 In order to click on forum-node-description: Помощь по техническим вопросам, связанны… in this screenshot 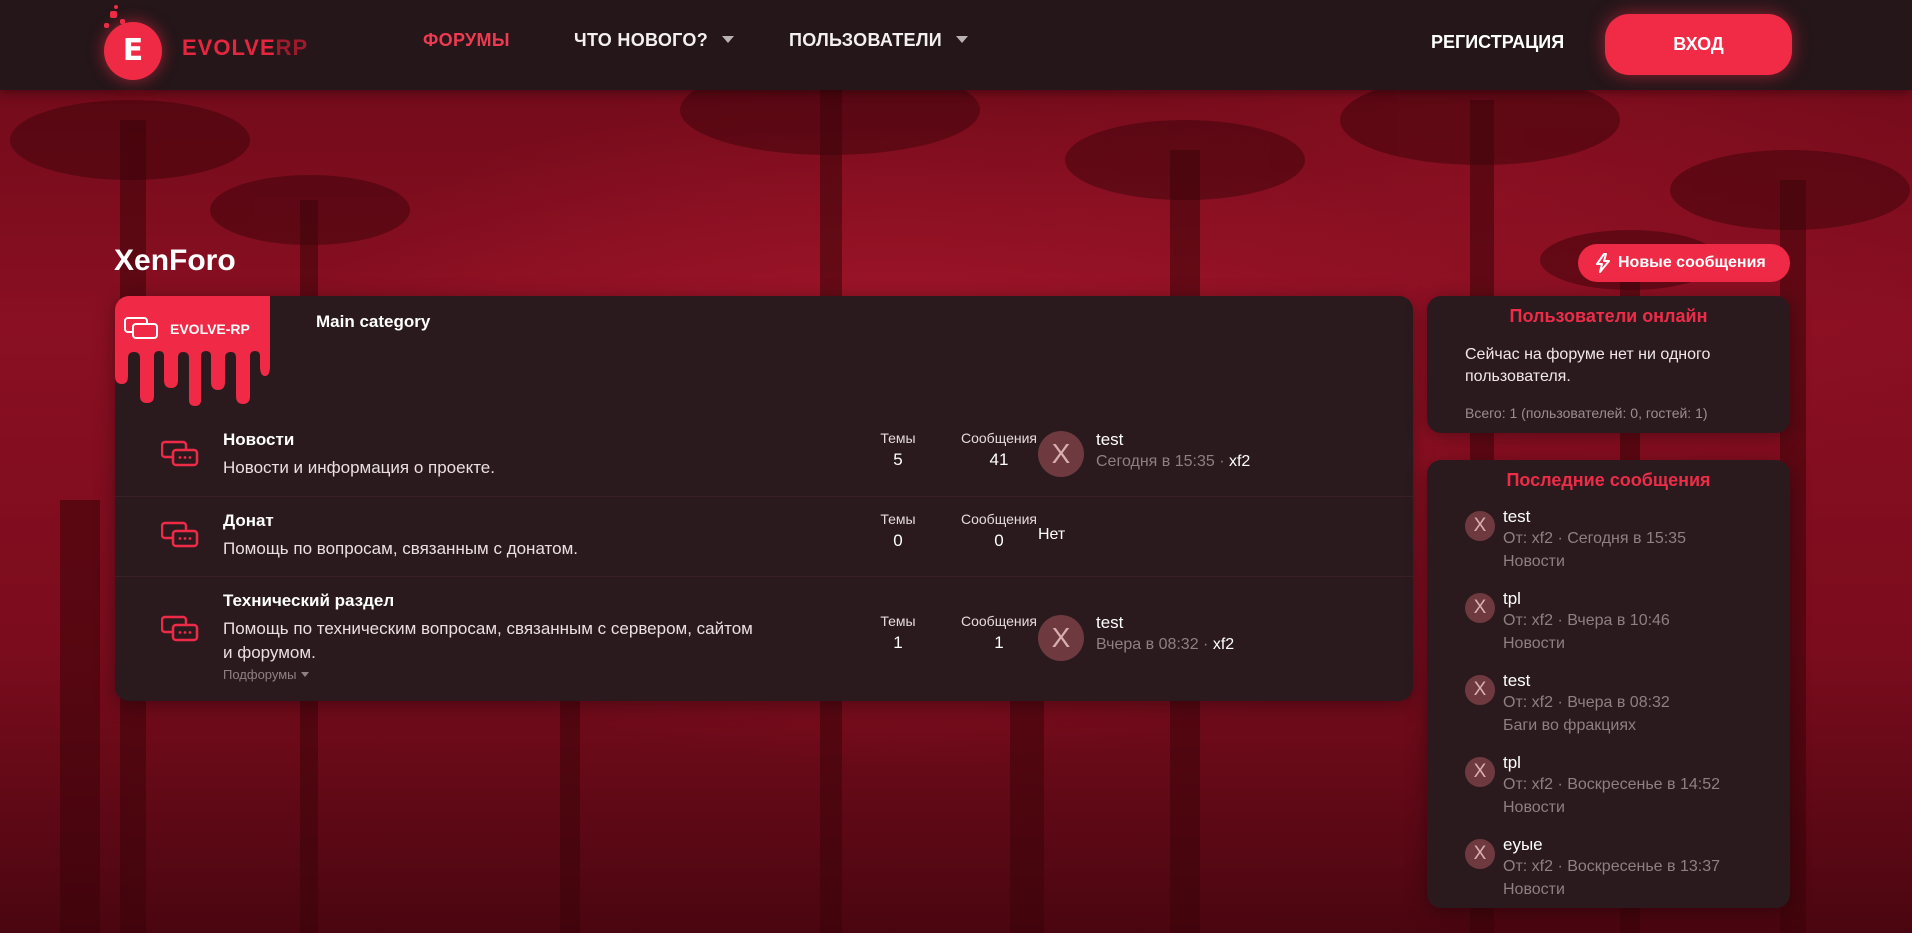, I will do `click(528, 641)`.